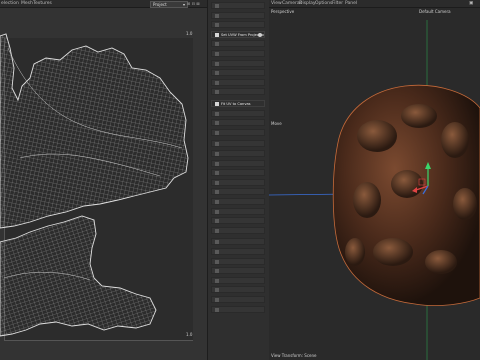 The image size is (480, 360). What do you see at coordinates (351, 3) in the screenshot?
I see `menu-panel: Panel` at bounding box center [351, 3].